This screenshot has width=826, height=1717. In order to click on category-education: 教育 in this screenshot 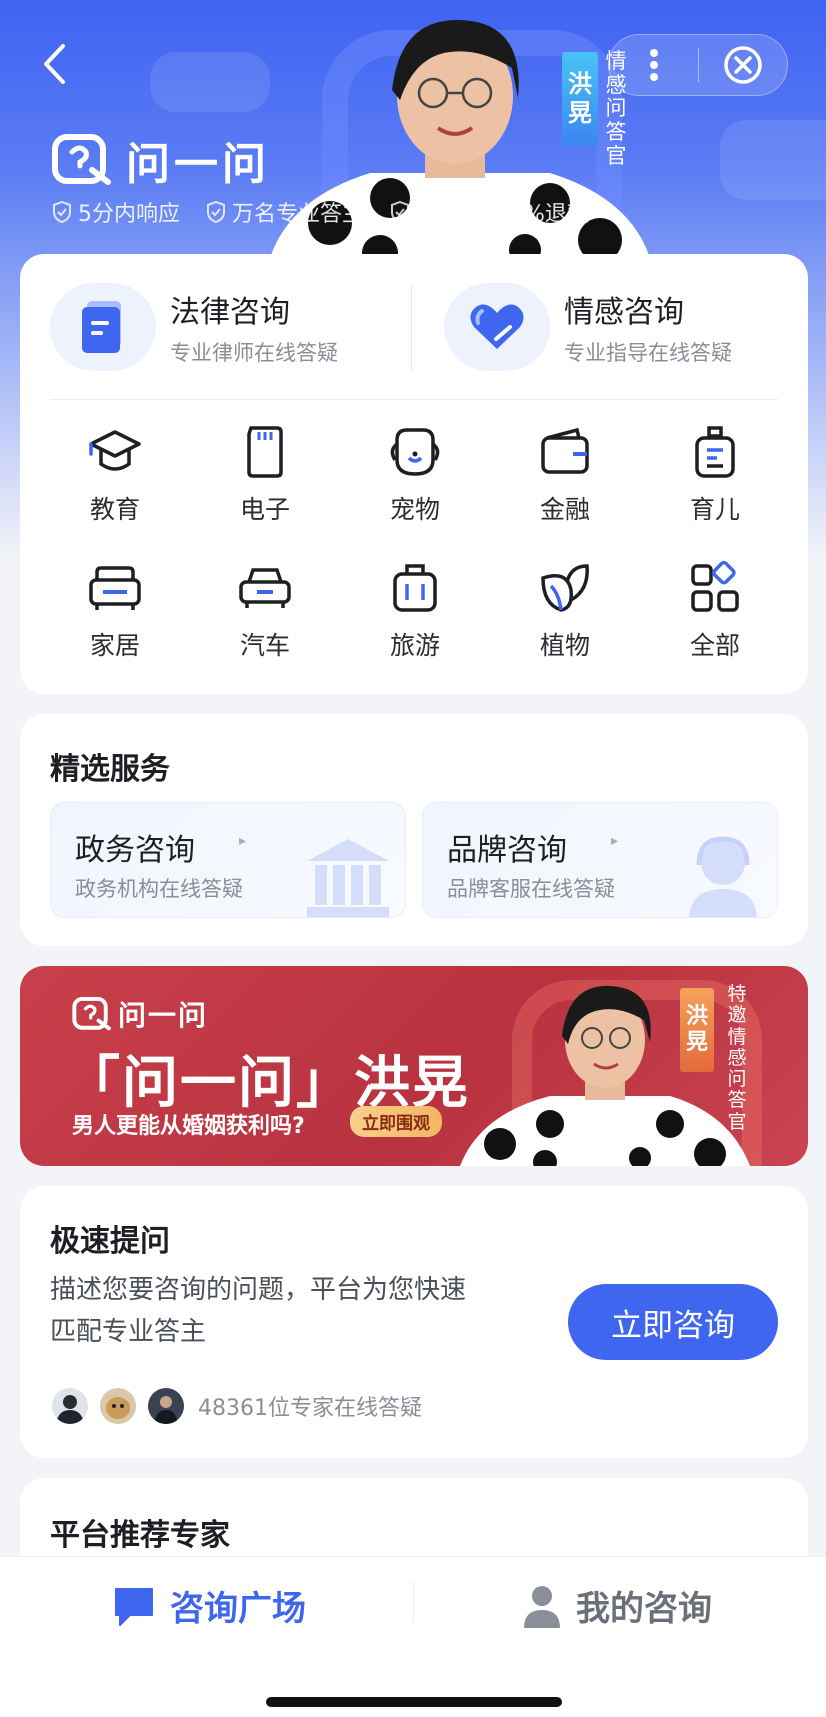, I will do `click(115, 492)`.